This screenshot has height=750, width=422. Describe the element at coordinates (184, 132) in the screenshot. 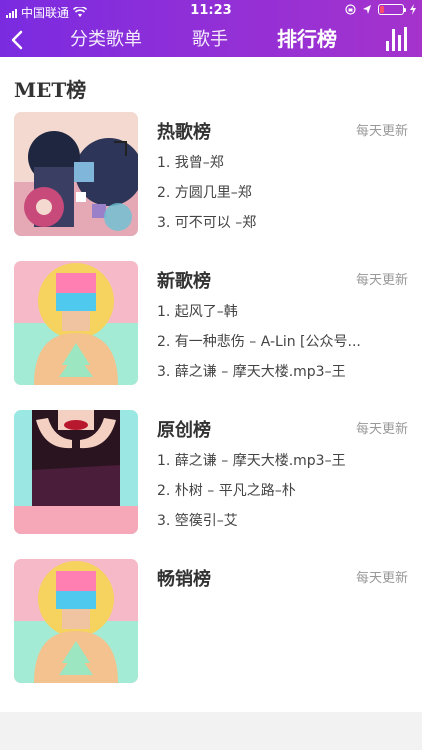

I see `rank-name: 热歌榜` at that location.